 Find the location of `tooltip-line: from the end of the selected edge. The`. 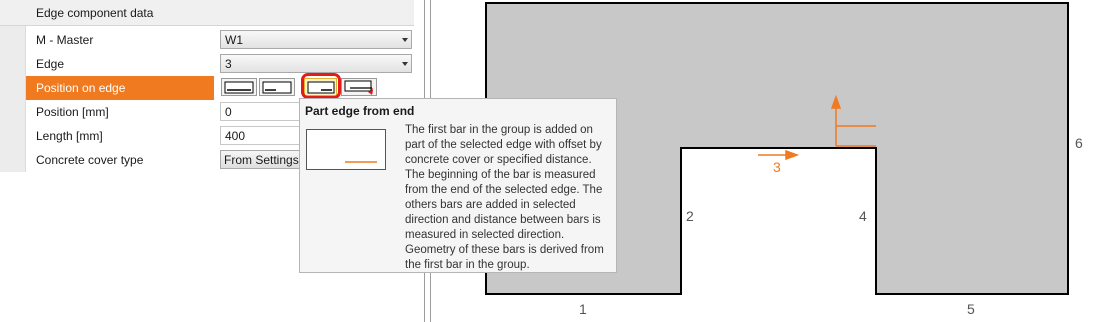

tooltip-line: from the end of the selected edge. The is located at coordinates (504, 190).